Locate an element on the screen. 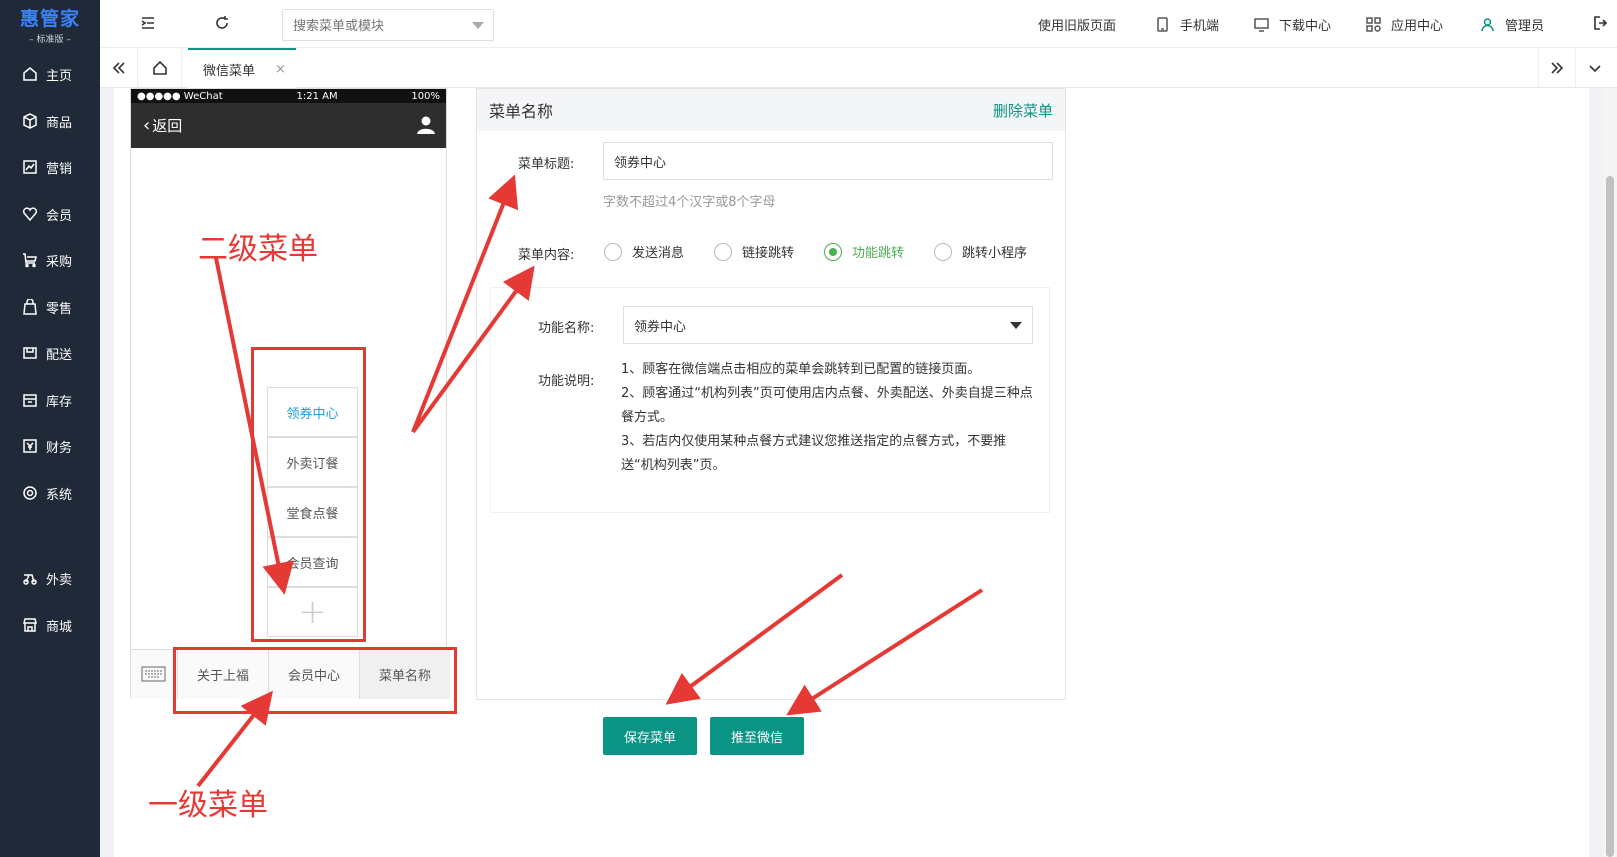 The width and height of the screenshot is (1617, 857). mobile-link: 手机端 is located at coordinates (1187, 24).